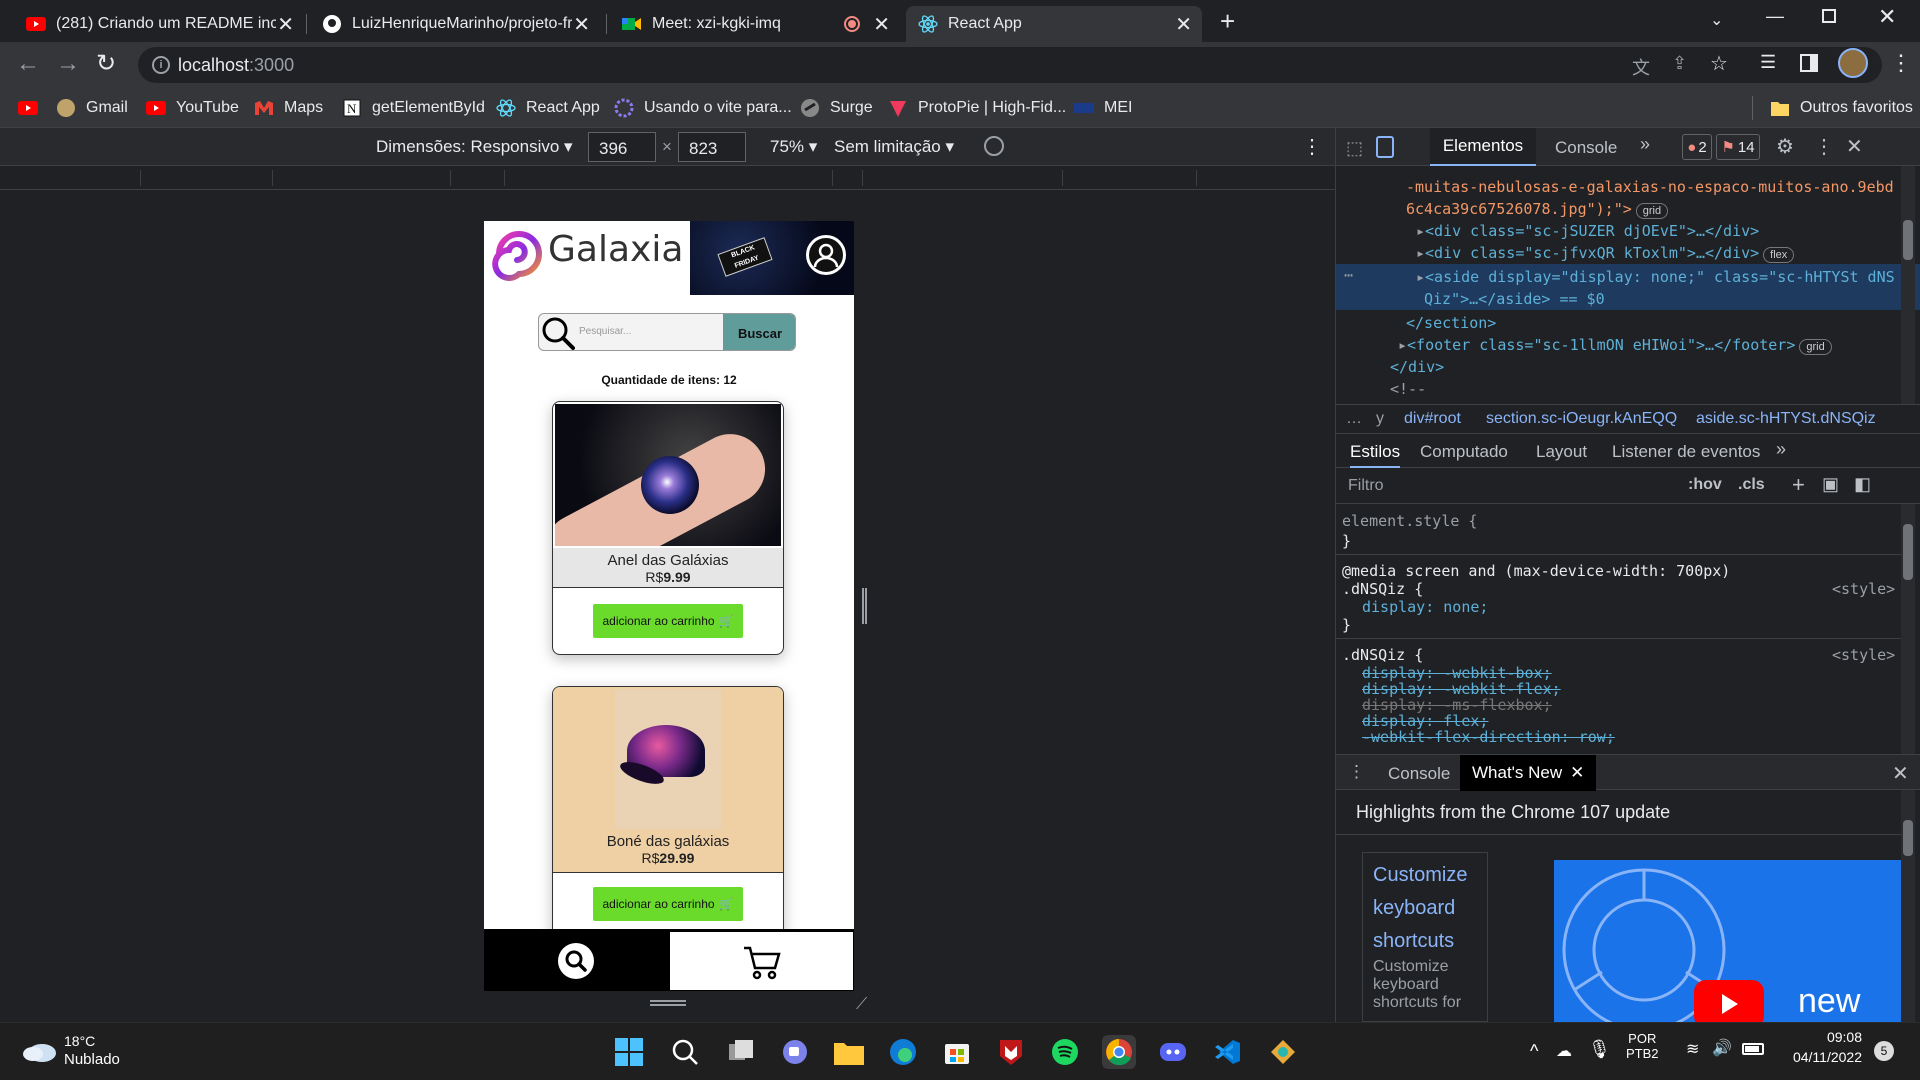  I want to click on taskbar-search-icon, so click(685, 1052).